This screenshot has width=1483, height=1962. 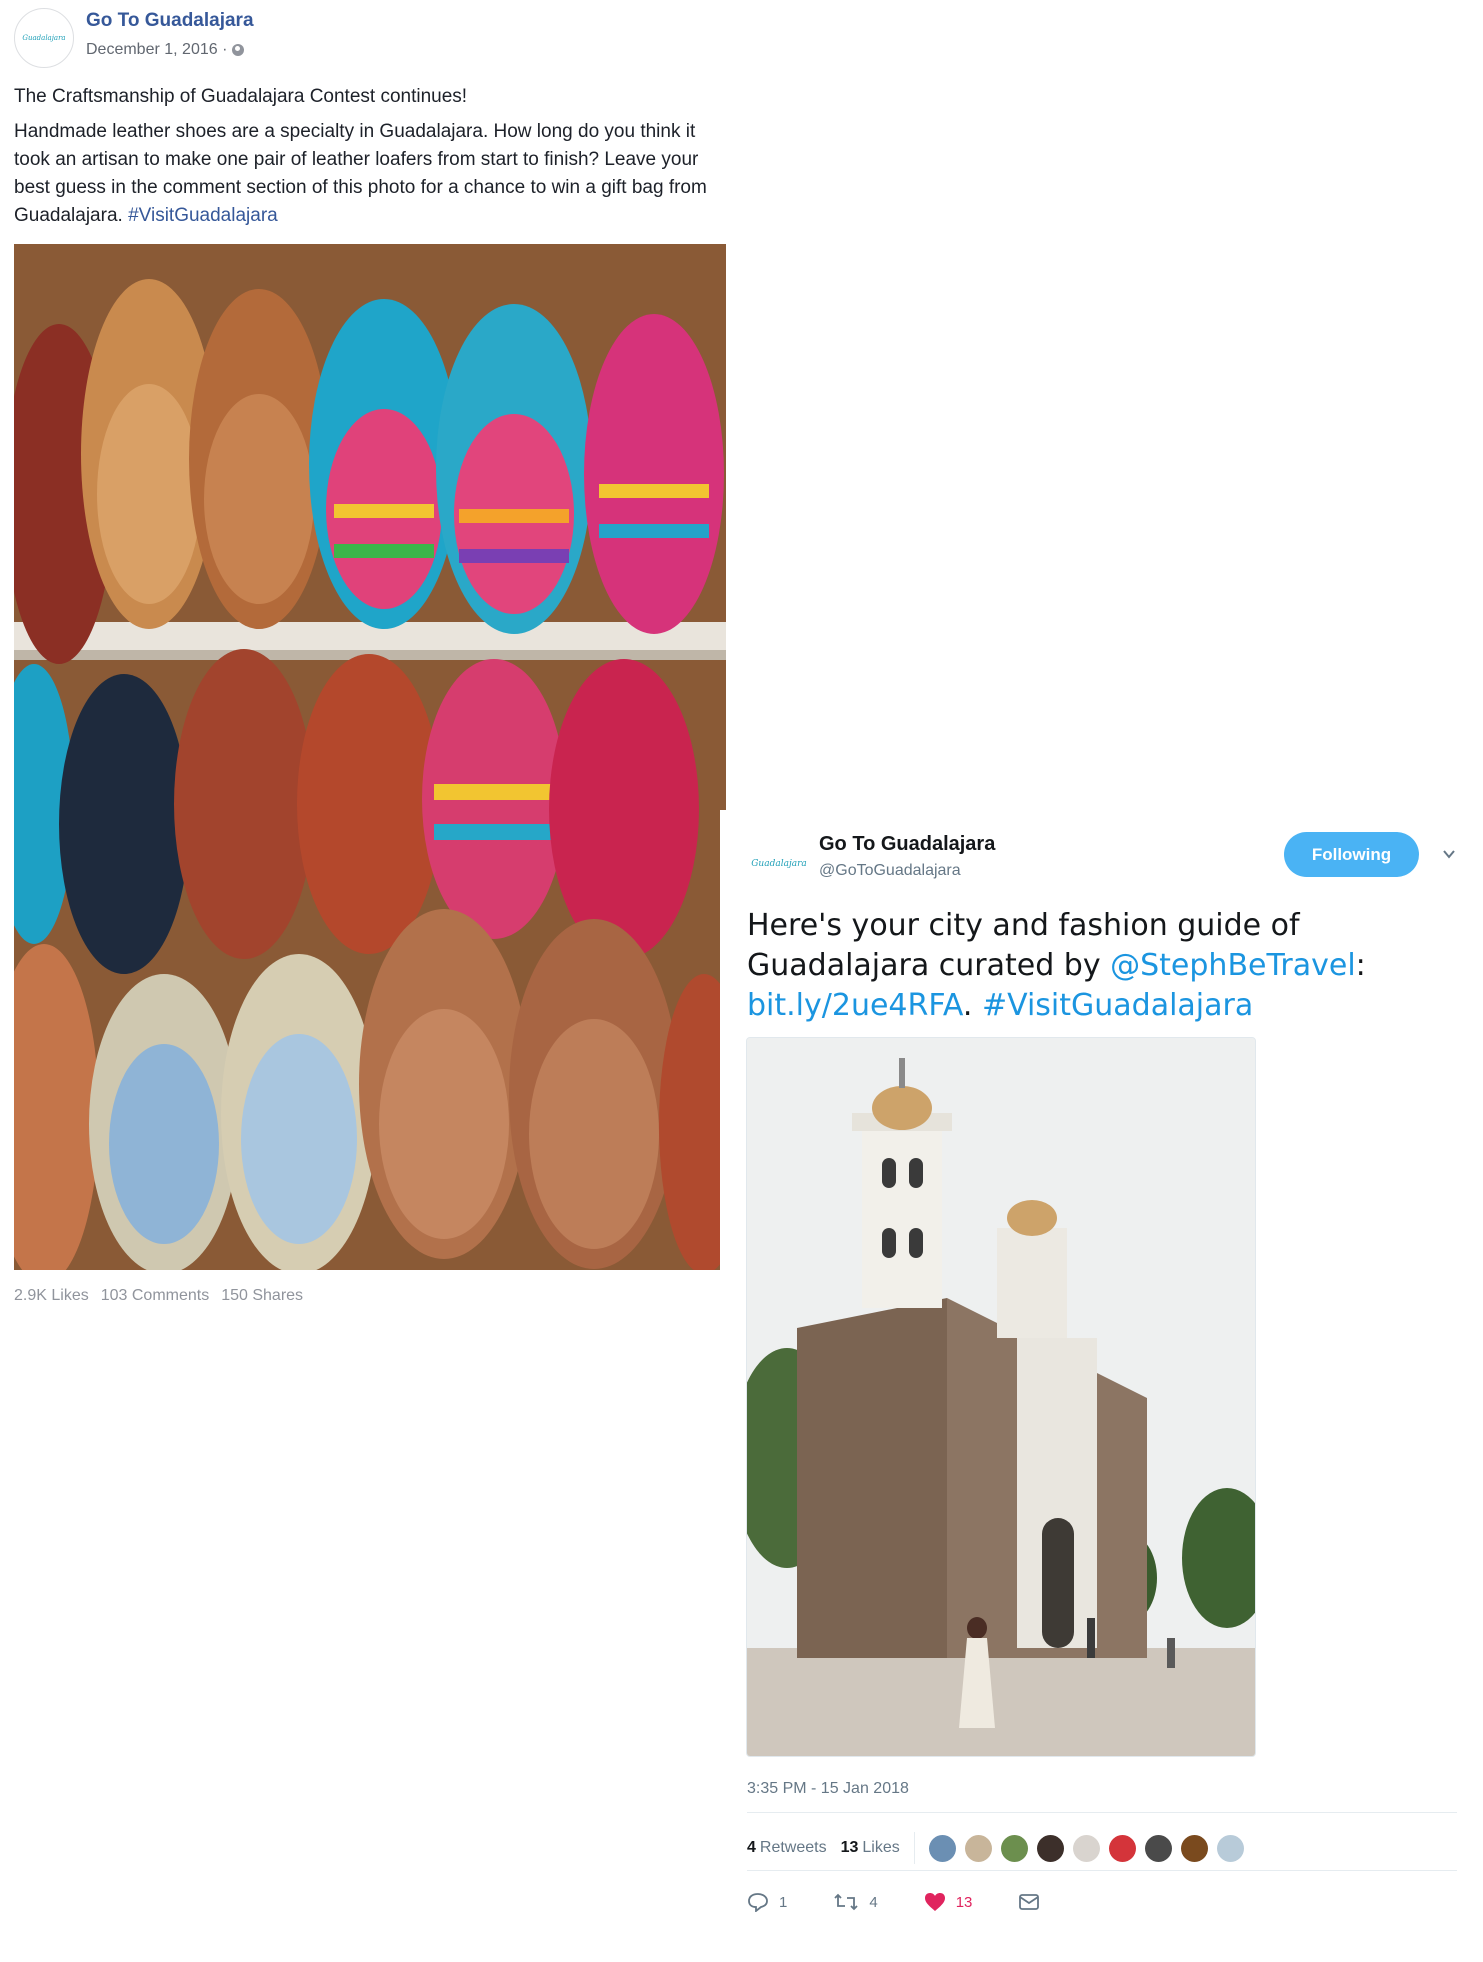 I want to click on short-url-link: bit.ly/2ue4RFA, so click(x=855, y=1005).